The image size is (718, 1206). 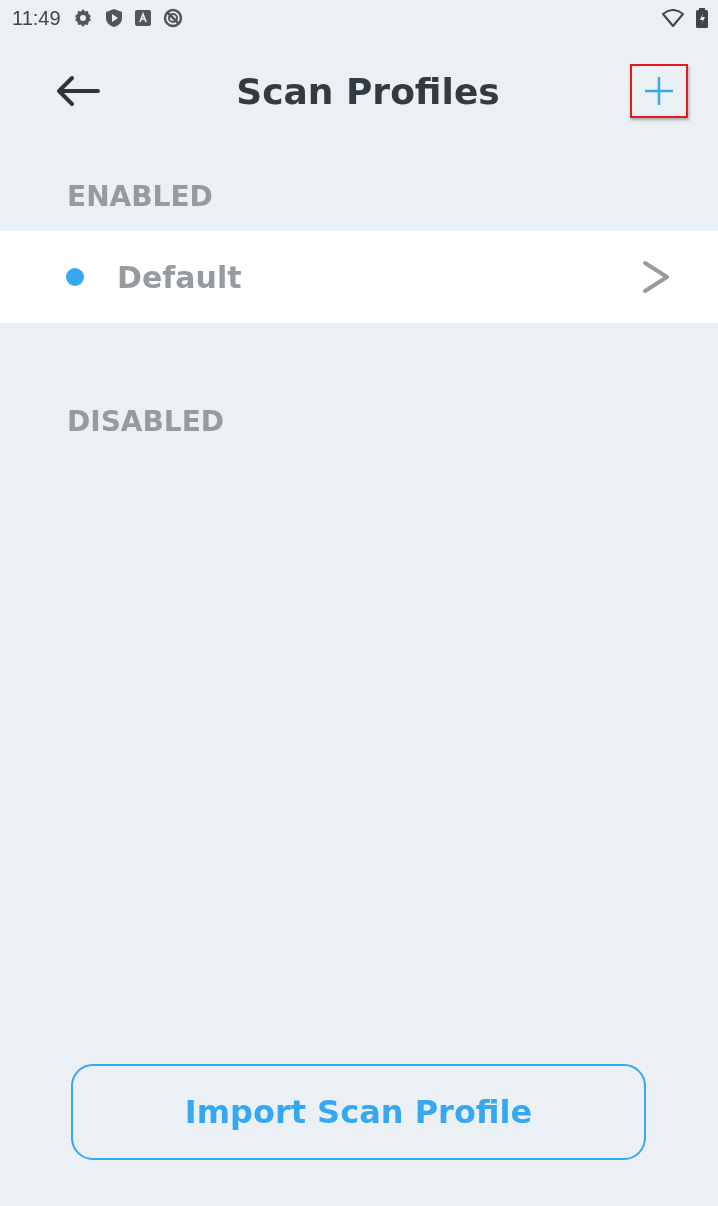 What do you see at coordinates (656, 277) in the screenshot?
I see `chevron-right-icon` at bounding box center [656, 277].